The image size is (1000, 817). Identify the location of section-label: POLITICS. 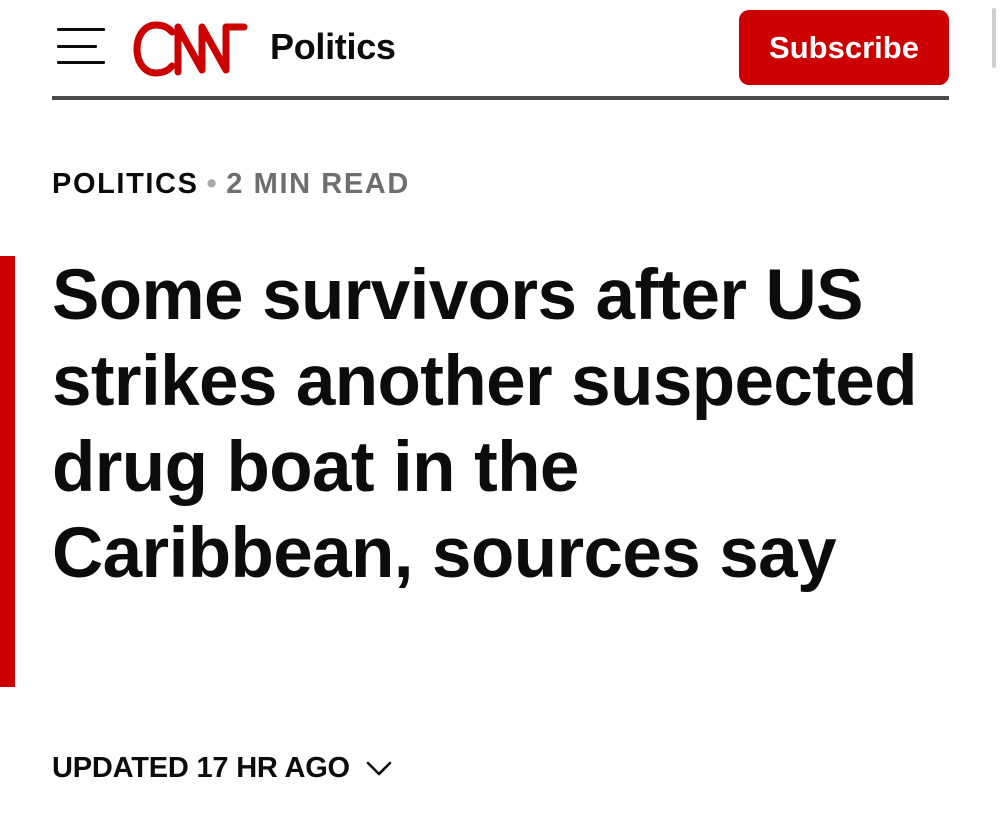
(125, 184).